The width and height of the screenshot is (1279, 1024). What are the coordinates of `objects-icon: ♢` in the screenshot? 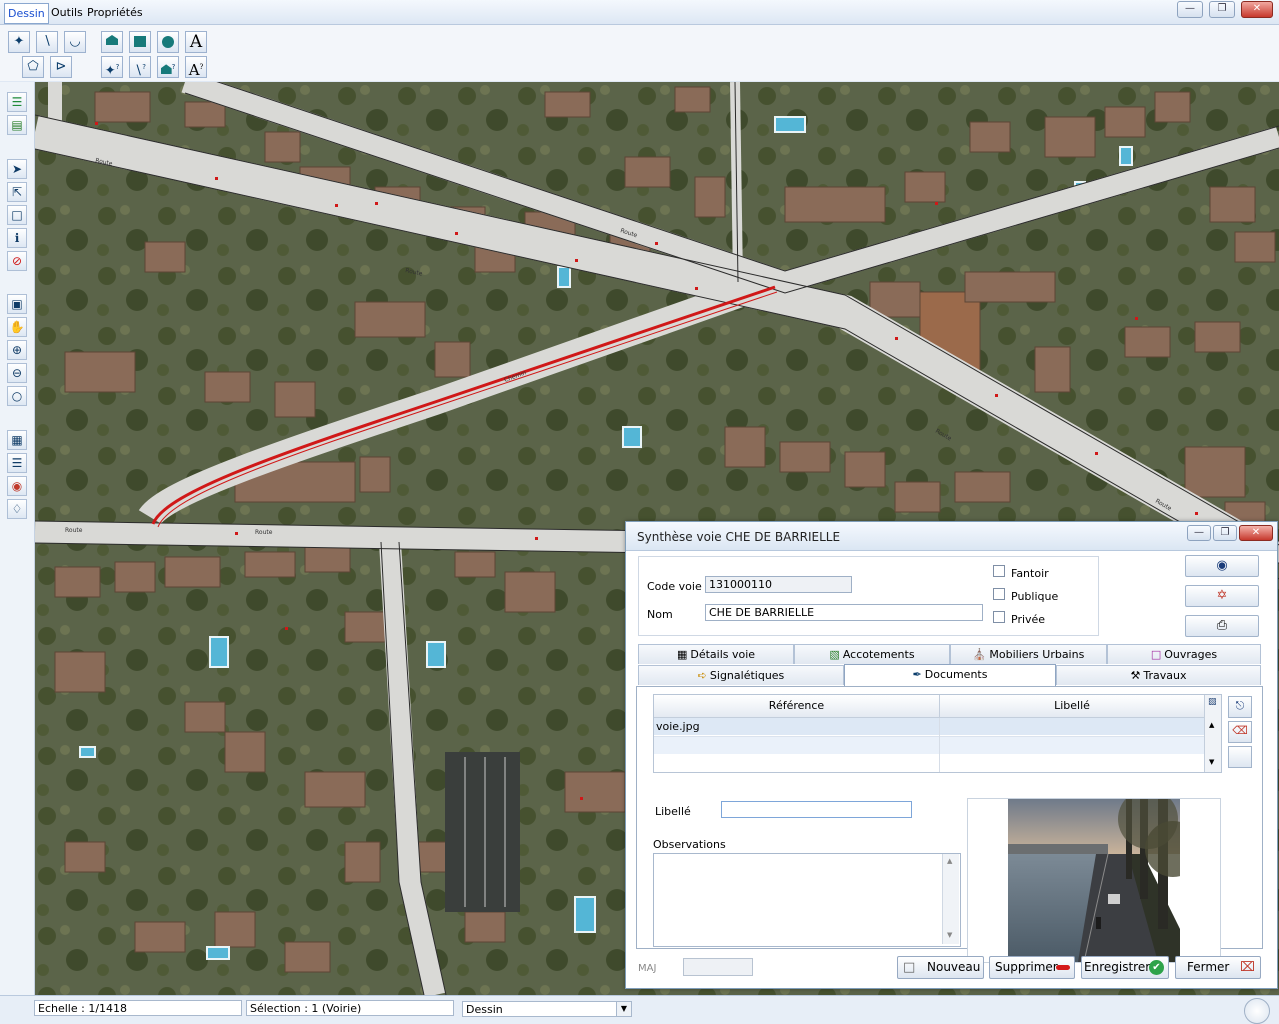 It's located at (17, 509).